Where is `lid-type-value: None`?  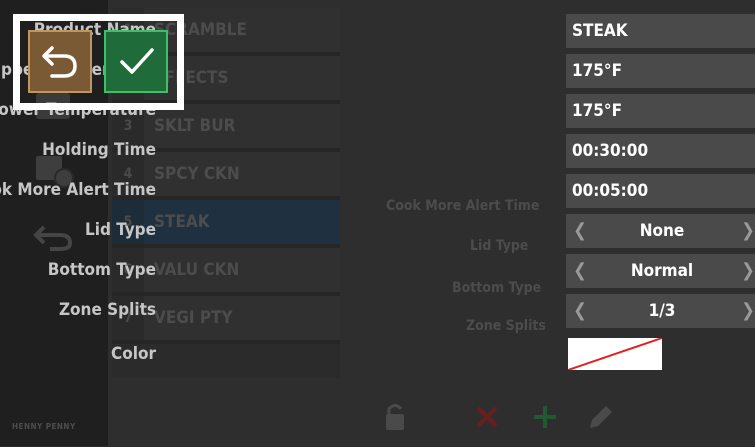 lid-type-value: None is located at coordinates (662, 231).